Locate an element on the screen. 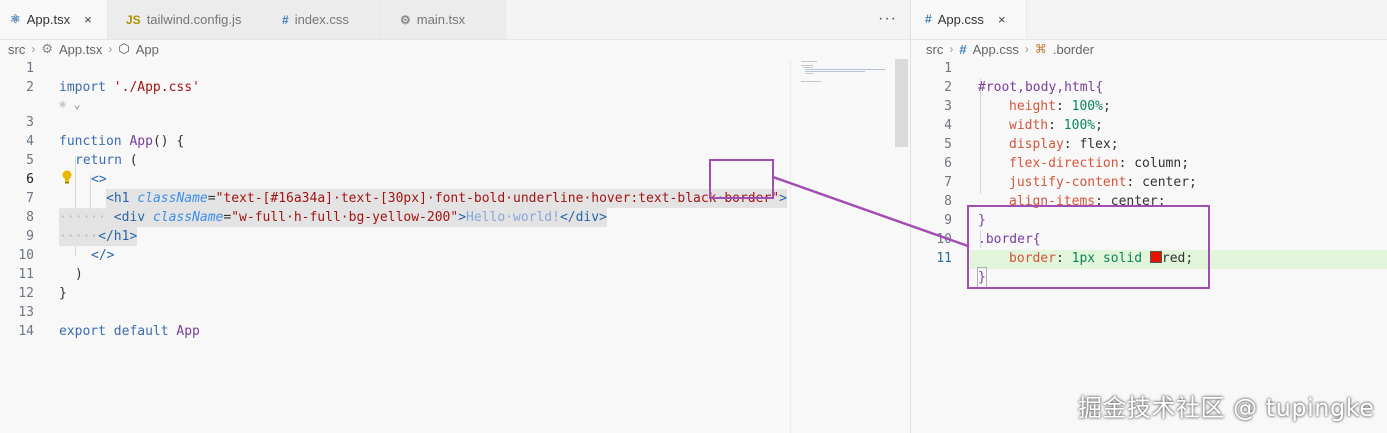  codelens-icon: ⚛ ⌄ is located at coordinates (70, 104).